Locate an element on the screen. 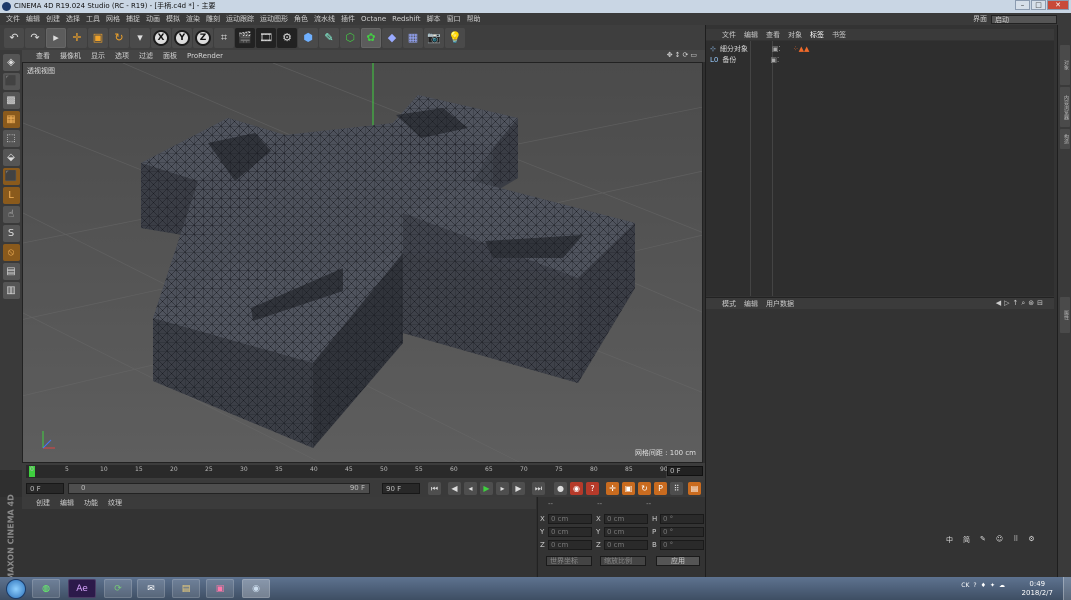 The width and height of the screenshot is (1071, 600). attribute-footer-icon-0: 中 is located at coordinates (949, 540).